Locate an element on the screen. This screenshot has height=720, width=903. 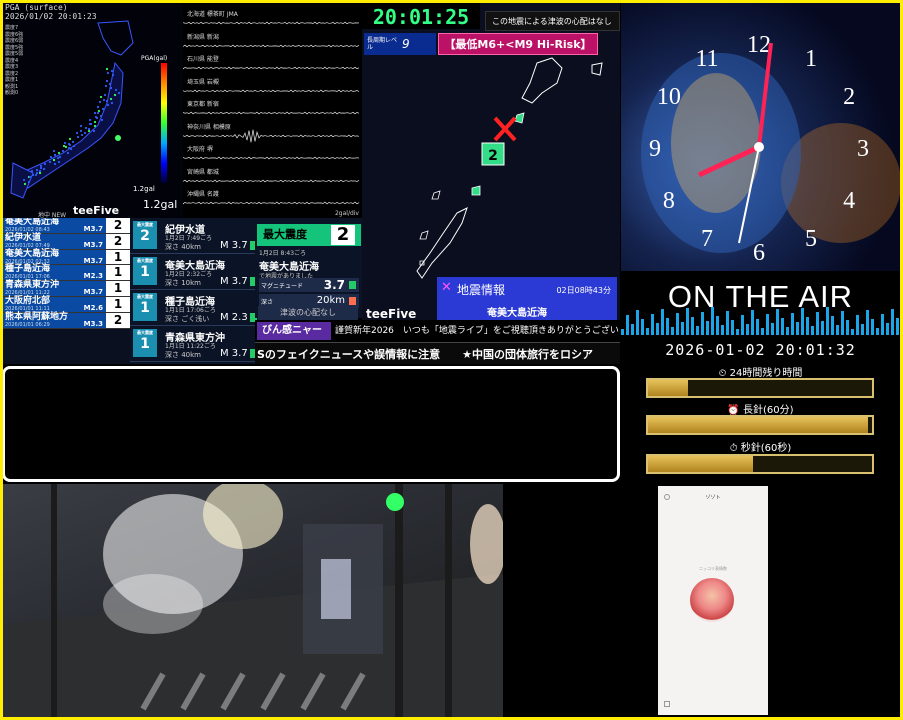
list-item: 種子島近海 2026/01/01 17:06 M2.3 1 is located at coordinates (66, 273).